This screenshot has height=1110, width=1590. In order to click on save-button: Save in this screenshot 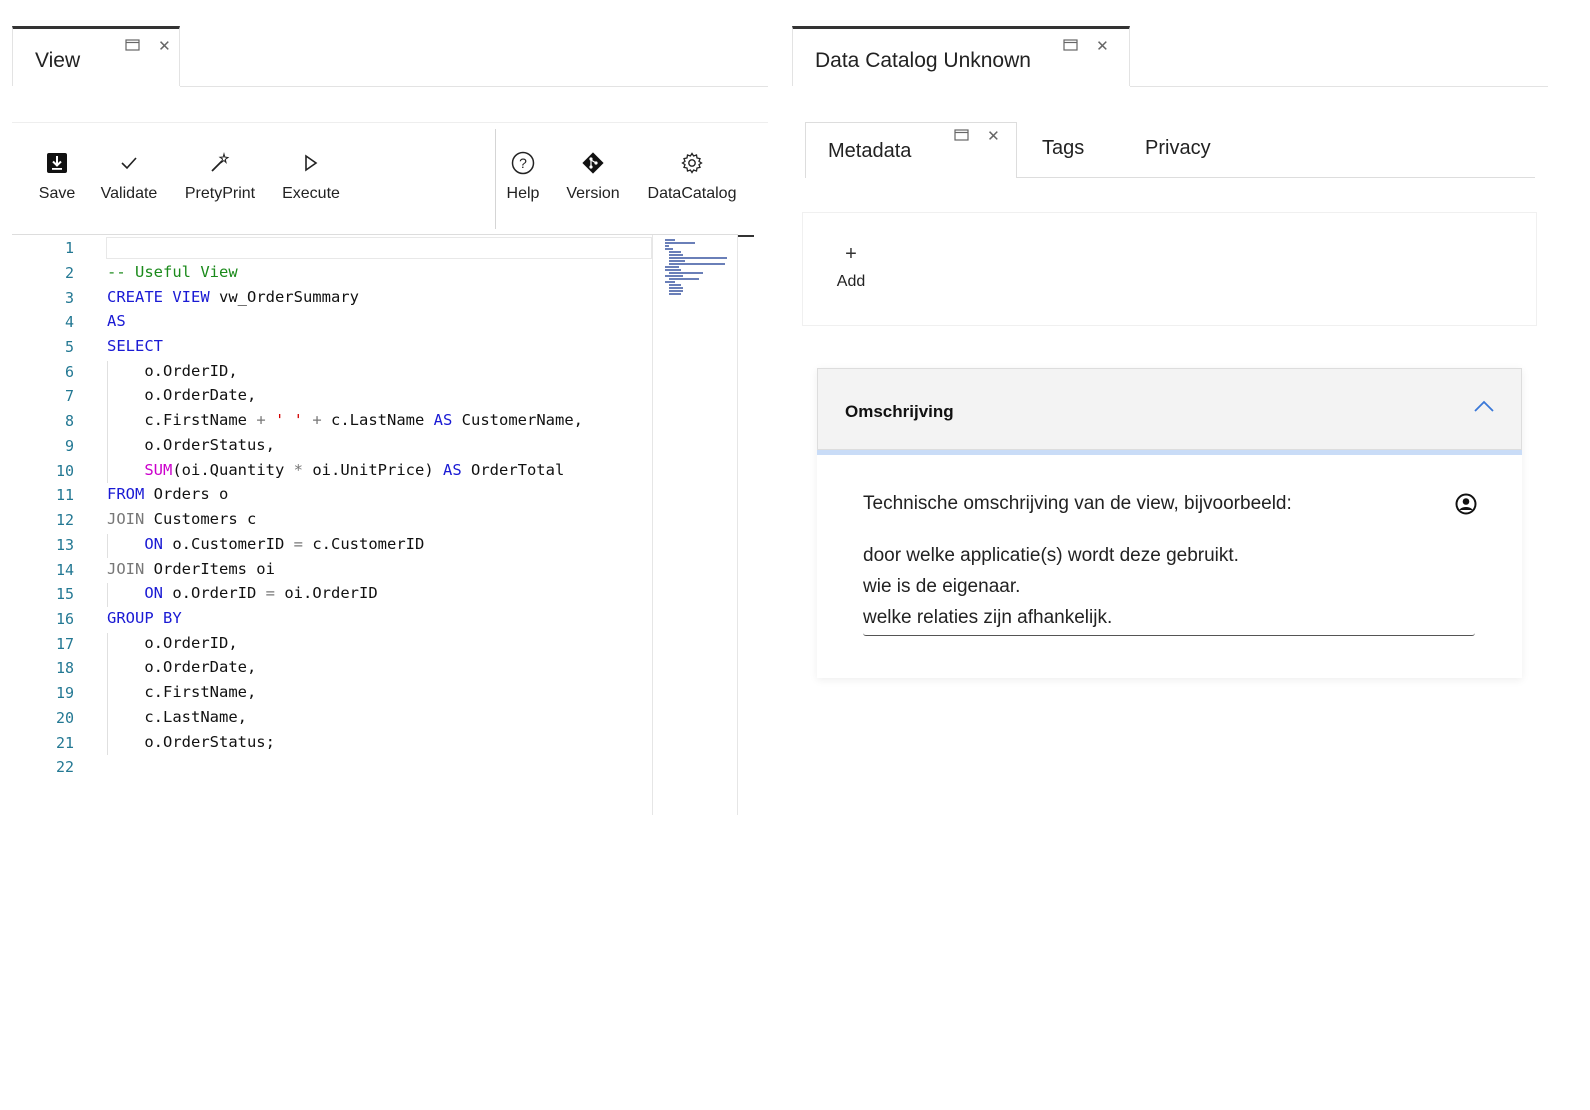, I will do `click(57, 179)`.